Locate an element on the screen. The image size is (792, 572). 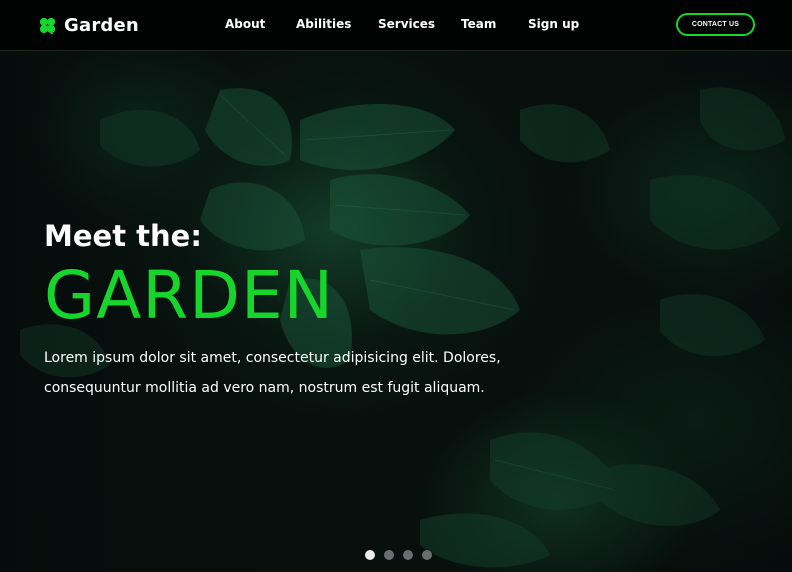
brand-logo: Garden is located at coordinates (88, 25).